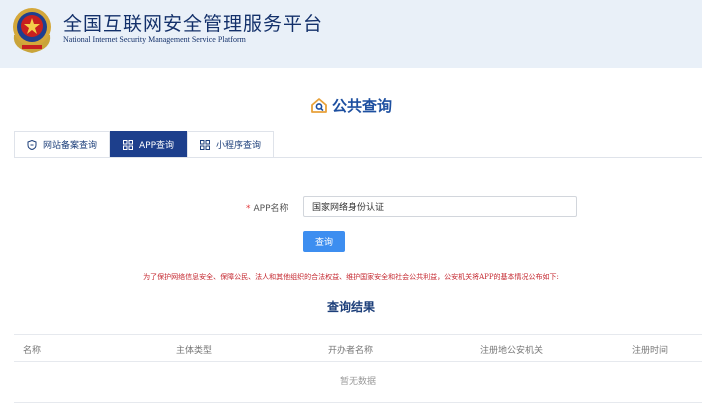 The height and width of the screenshot is (407, 702). What do you see at coordinates (351, 351) in the screenshot?
I see `column-header-operator: 开办者名称` at bounding box center [351, 351].